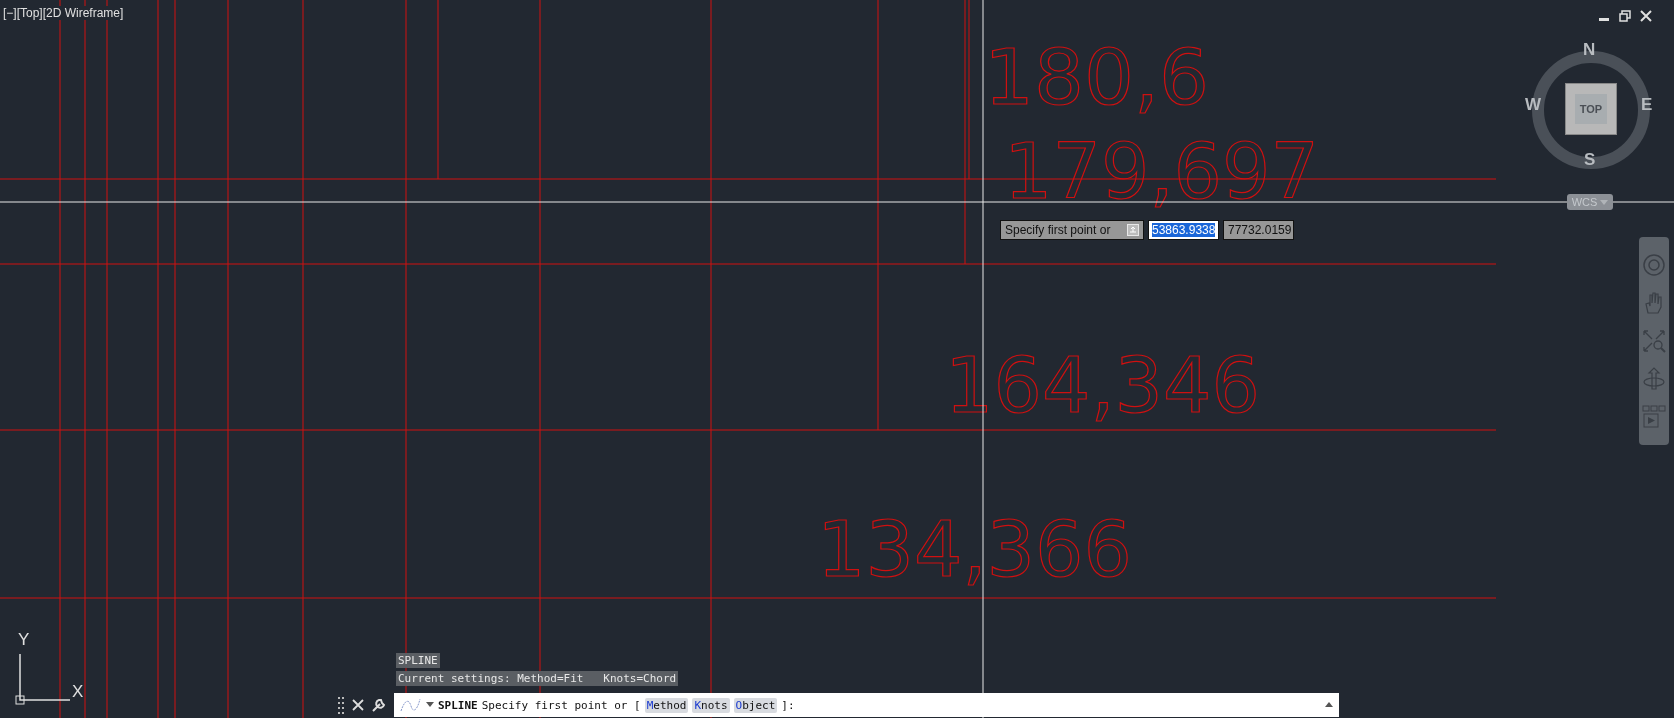 Image resolution: width=1674 pixels, height=718 pixels. Describe the element at coordinates (666, 705) in the screenshot. I see `command-option: Method` at that location.